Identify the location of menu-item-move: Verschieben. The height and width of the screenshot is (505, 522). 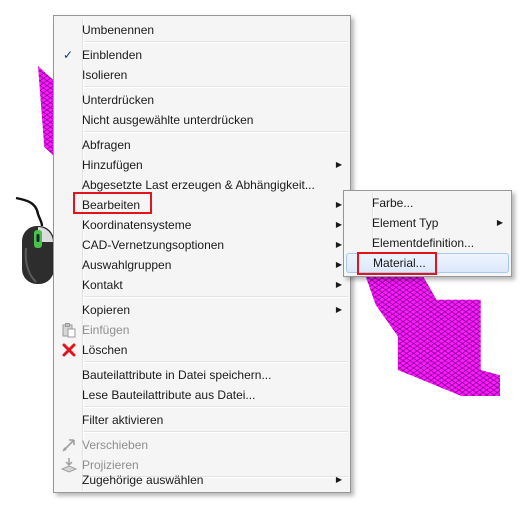
(202, 445).